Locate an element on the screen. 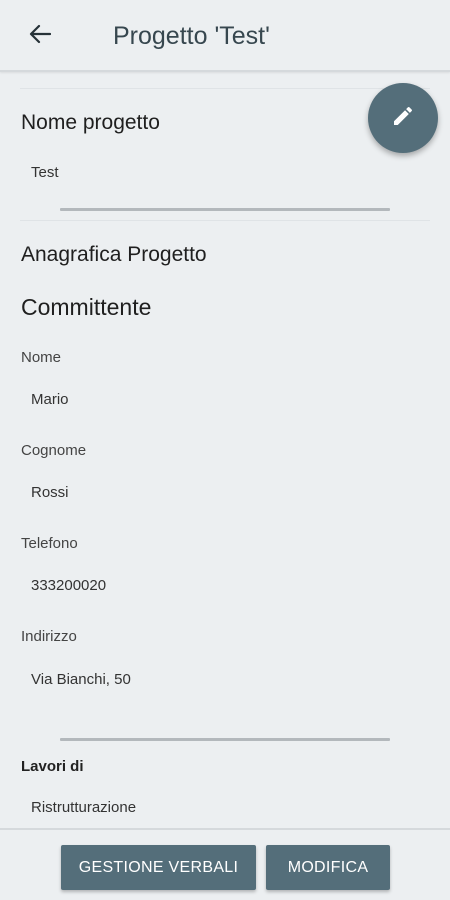 This screenshot has height=900, width=450. bottom-action-bar: GESTIONE VERBALI MODIFICA is located at coordinates (225, 864).